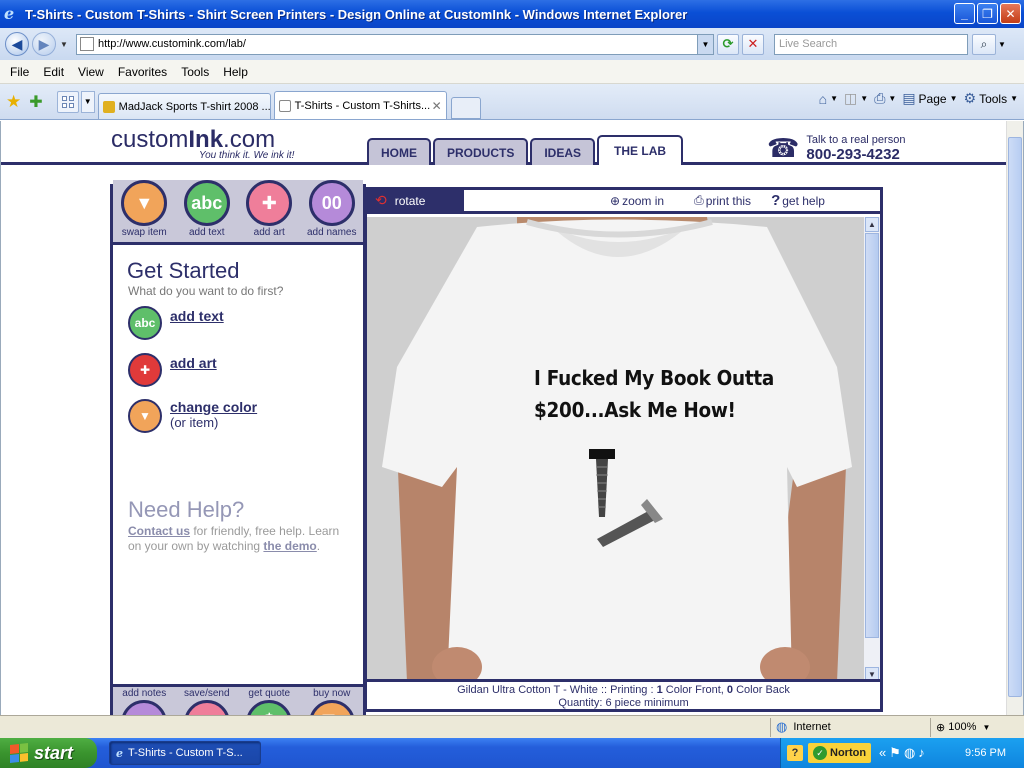 Image resolution: width=1024 pixels, height=768 pixels. Describe the element at coordinates (902, 753) in the screenshot. I see `tray-icons: « ⚑ ◍ ♪` at that location.